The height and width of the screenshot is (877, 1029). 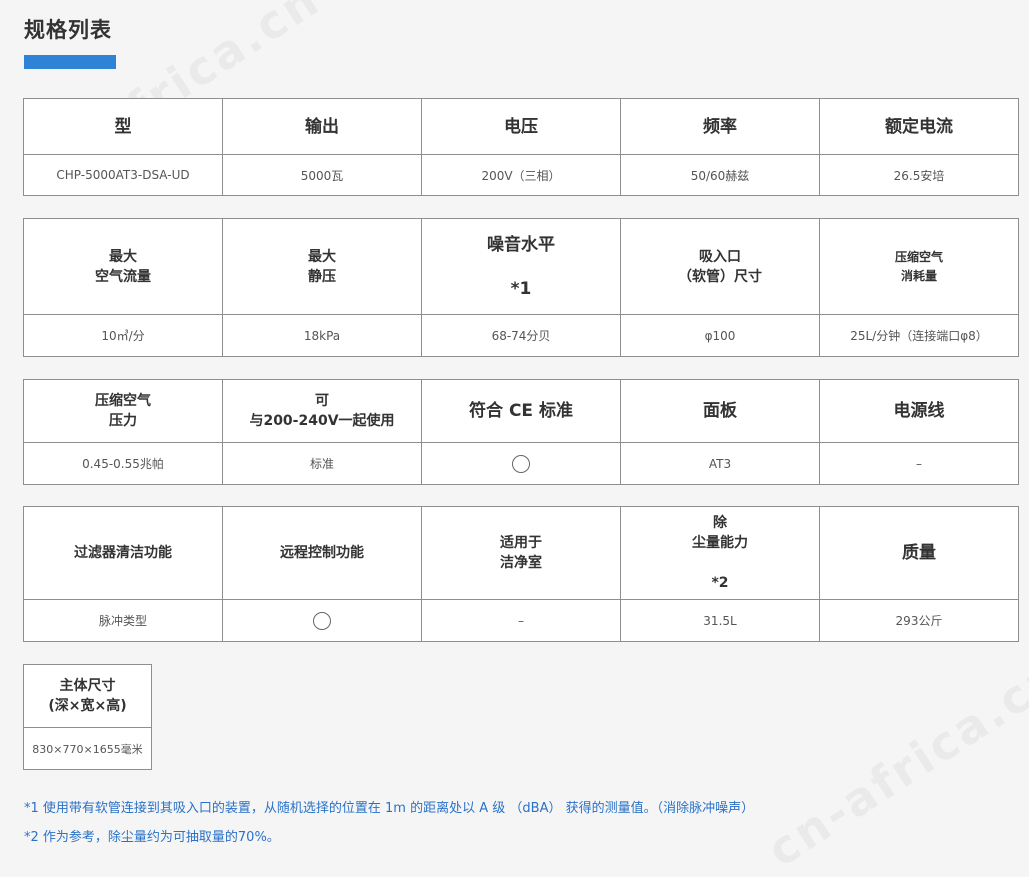 What do you see at coordinates (521, 553) in the screenshot?
I see `header-cleanroom: 适用于 洁净室` at bounding box center [521, 553].